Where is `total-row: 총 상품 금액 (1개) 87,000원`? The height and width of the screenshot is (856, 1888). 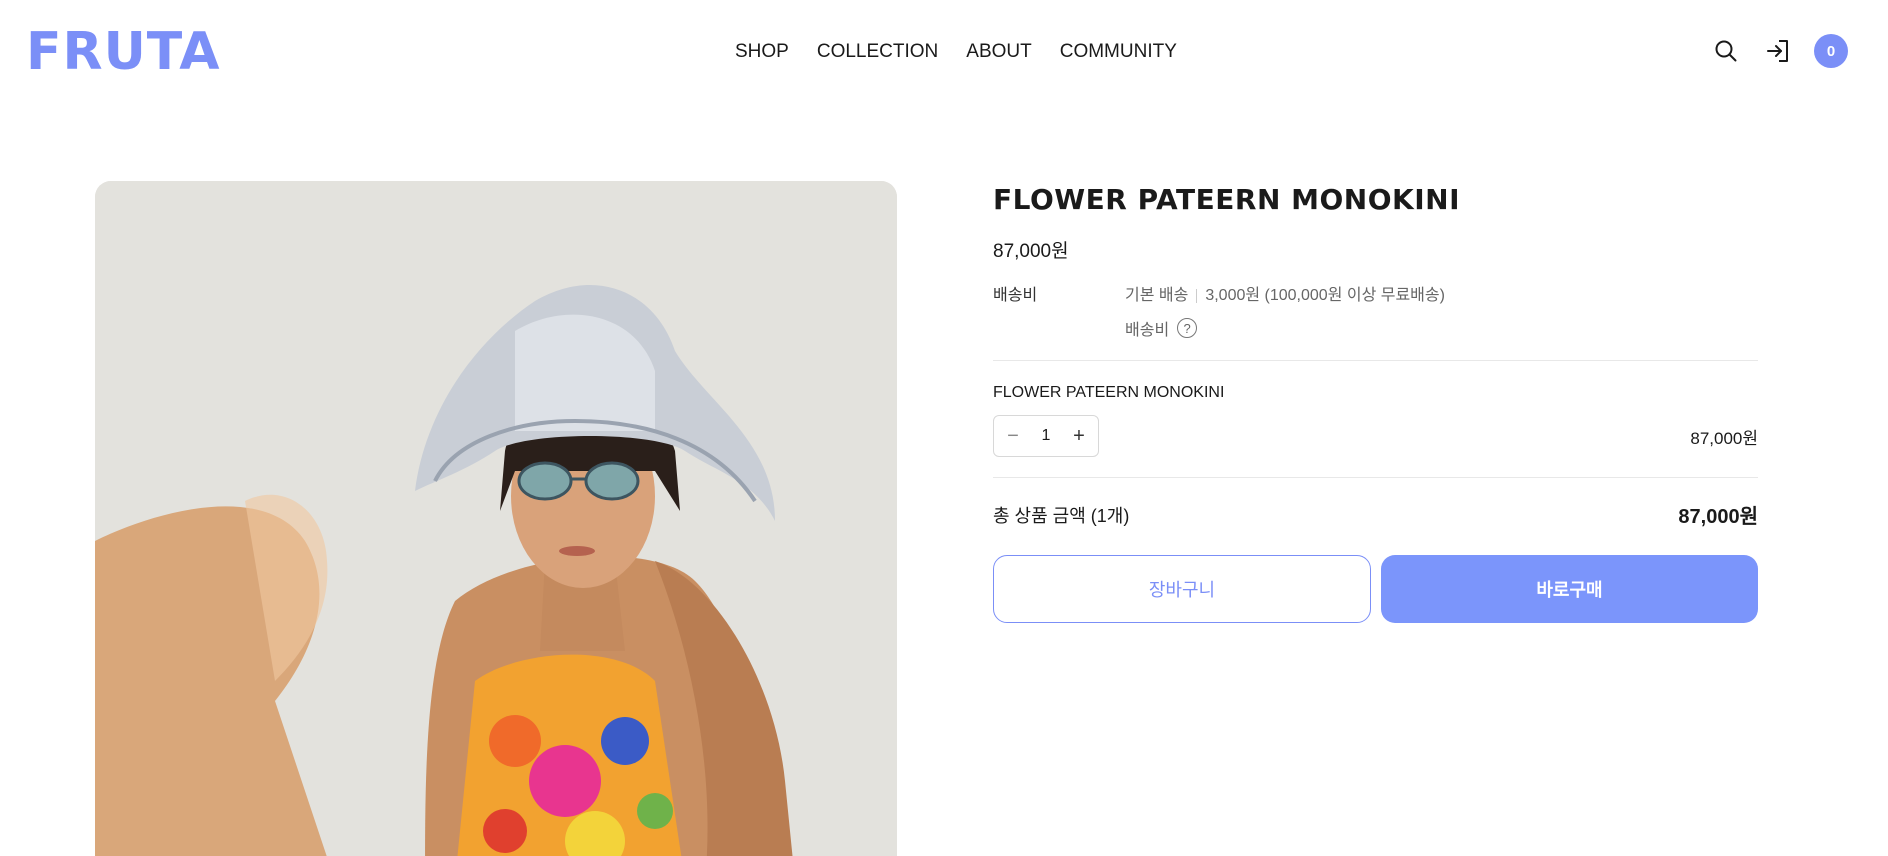
total-row: 총 상품 금액 (1개) 87,000원 is located at coordinates (1375, 514).